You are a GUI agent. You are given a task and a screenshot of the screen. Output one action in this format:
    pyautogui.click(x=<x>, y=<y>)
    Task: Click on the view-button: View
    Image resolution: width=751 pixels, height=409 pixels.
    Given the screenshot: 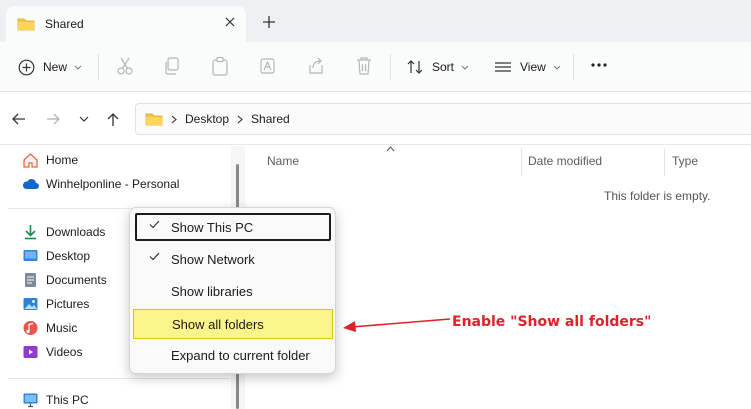 What is the action you would take?
    pyautogui.click(x=527, y=67)
    